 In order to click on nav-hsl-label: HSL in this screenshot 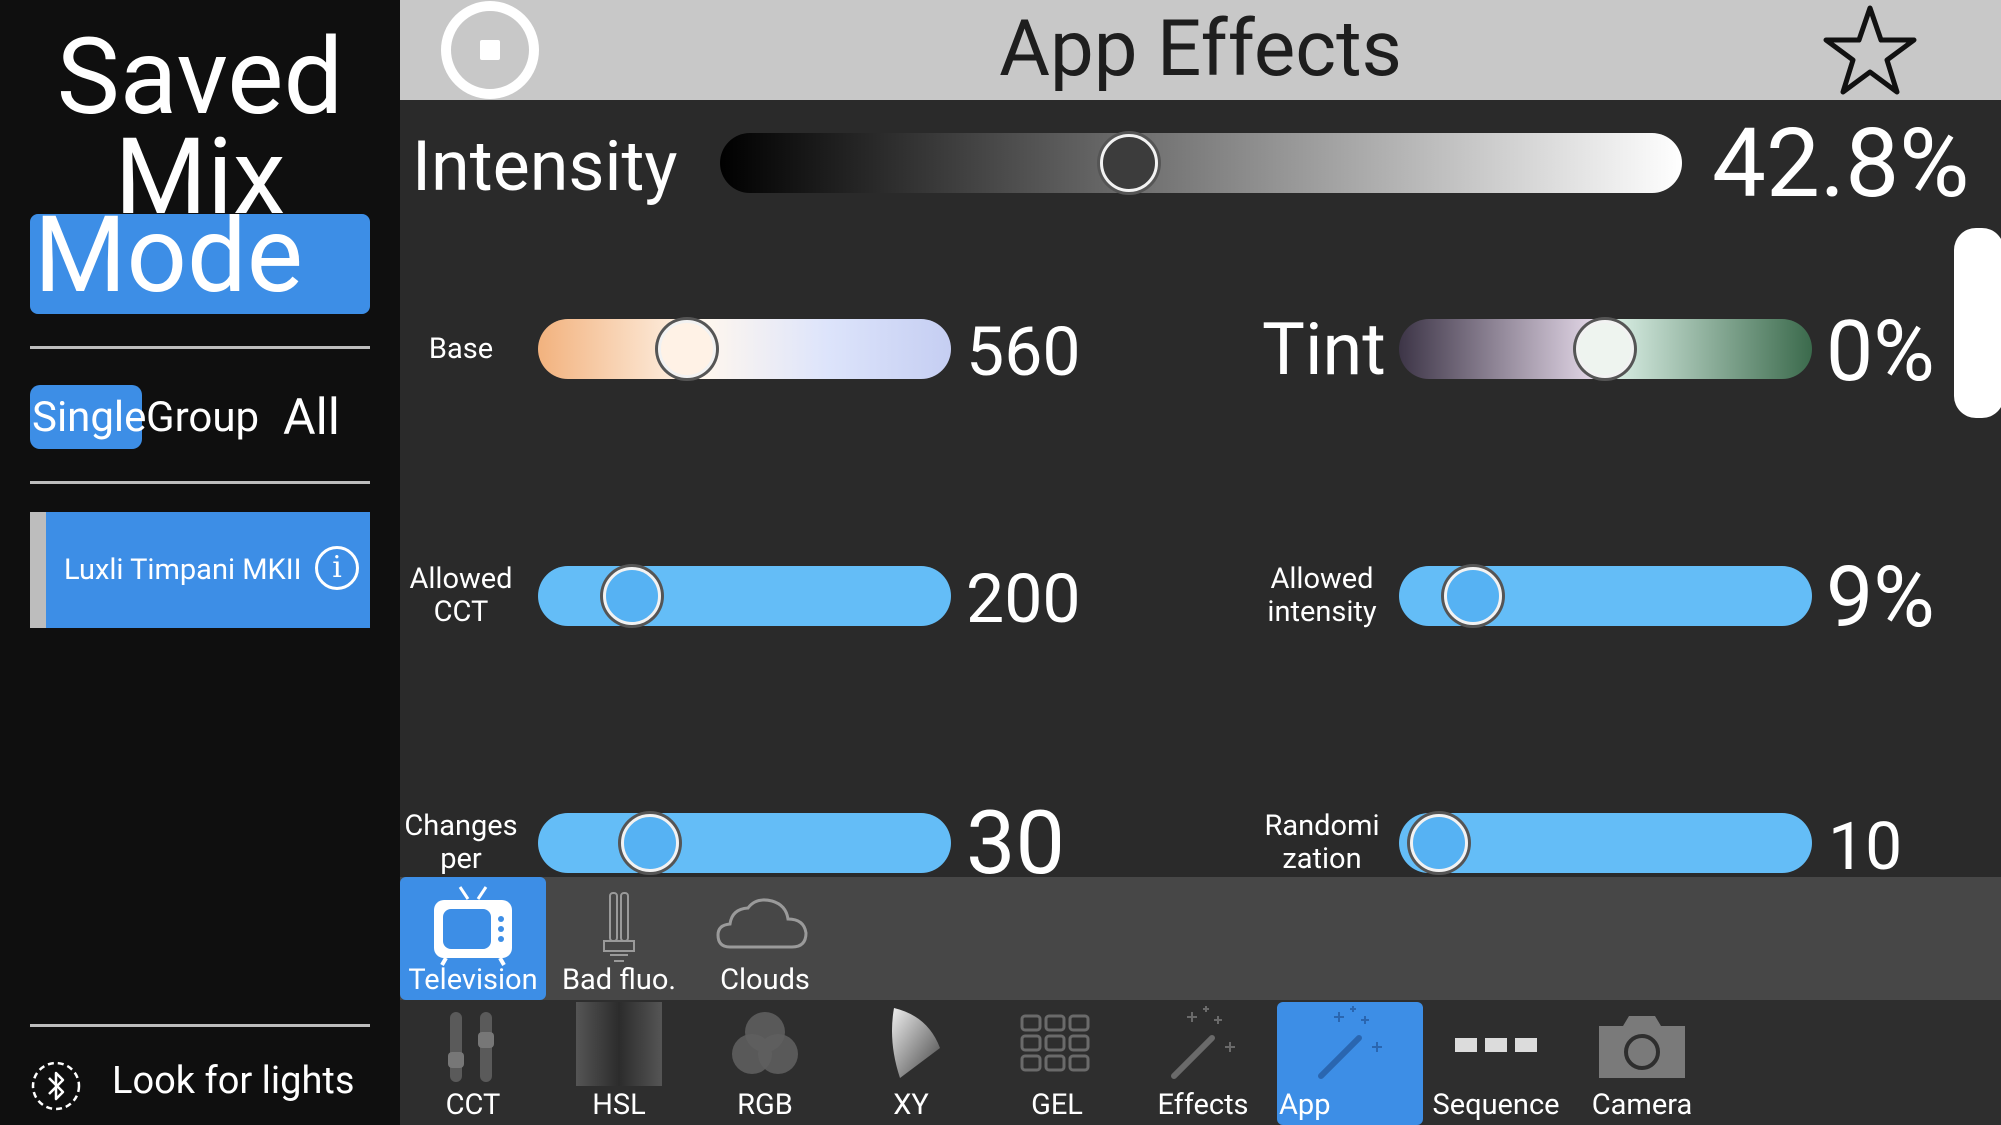, I will do `click(619, 1105)`.